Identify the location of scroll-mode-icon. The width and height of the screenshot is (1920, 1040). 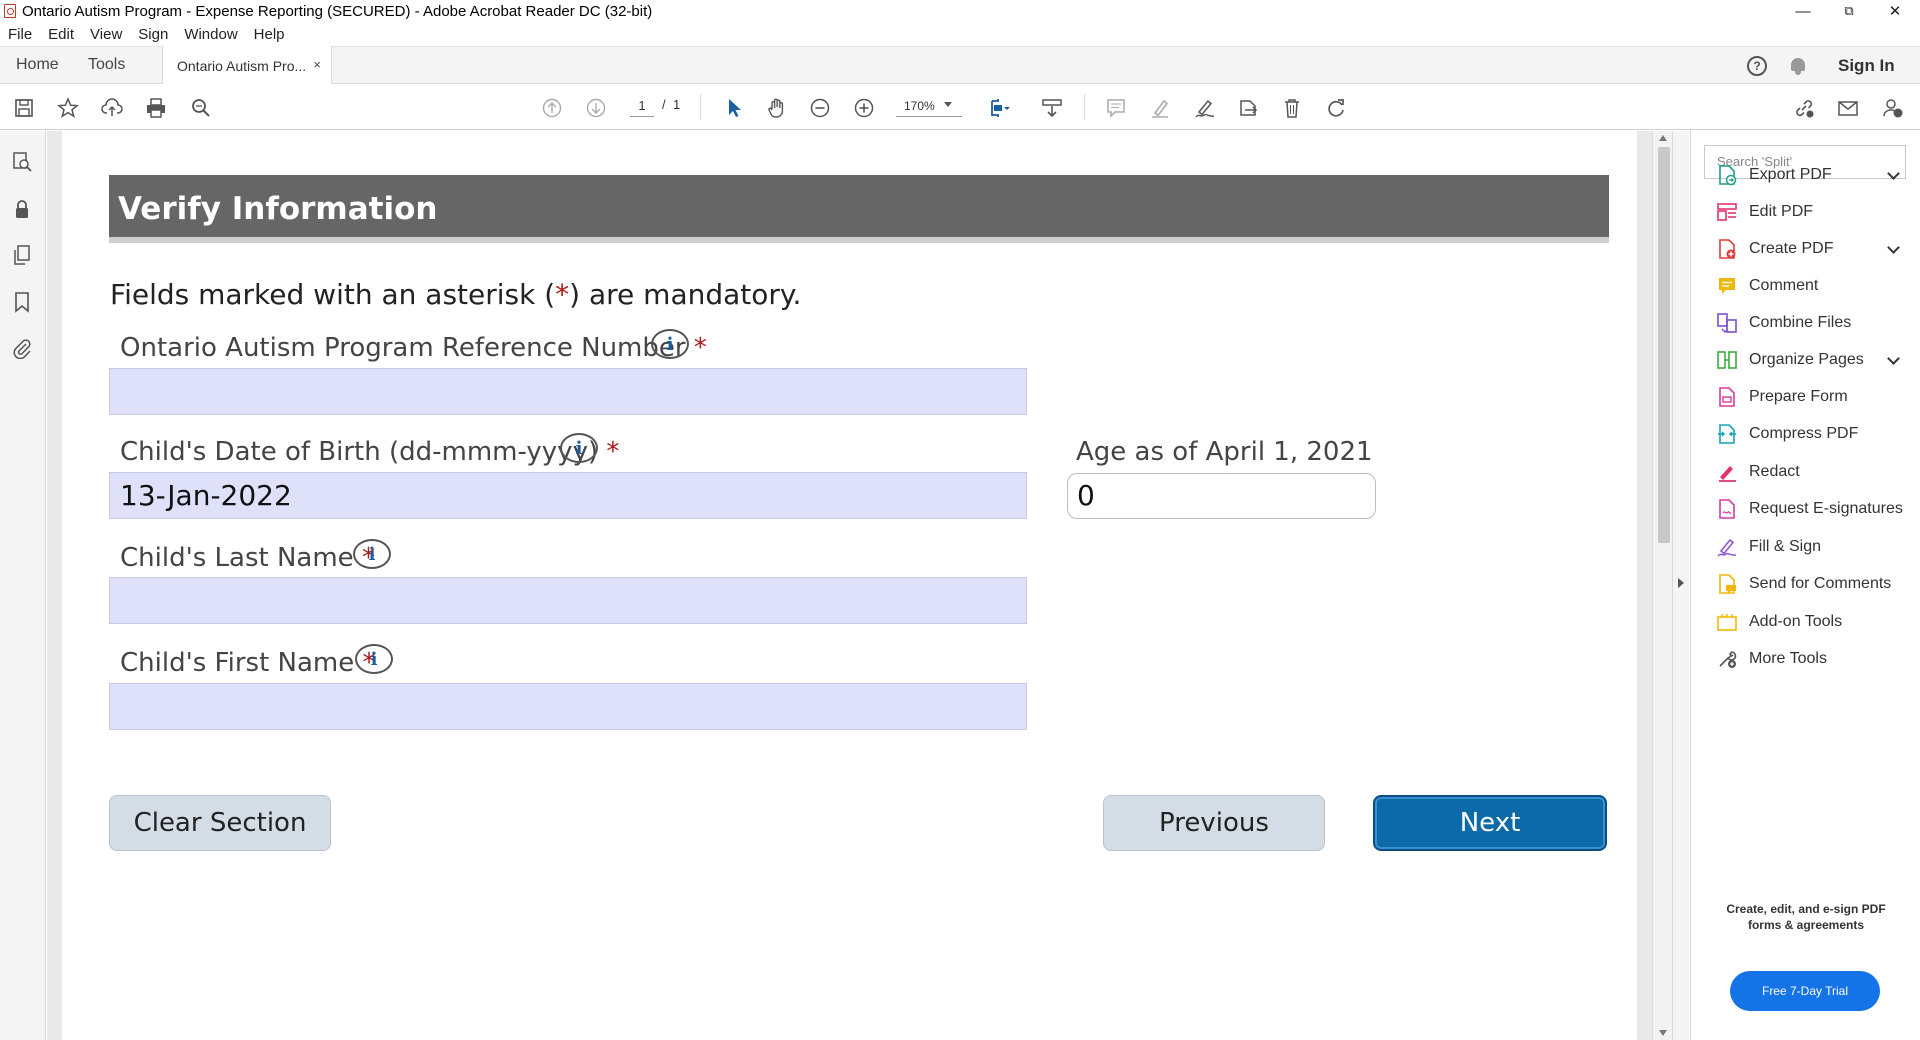
(1052, 108).